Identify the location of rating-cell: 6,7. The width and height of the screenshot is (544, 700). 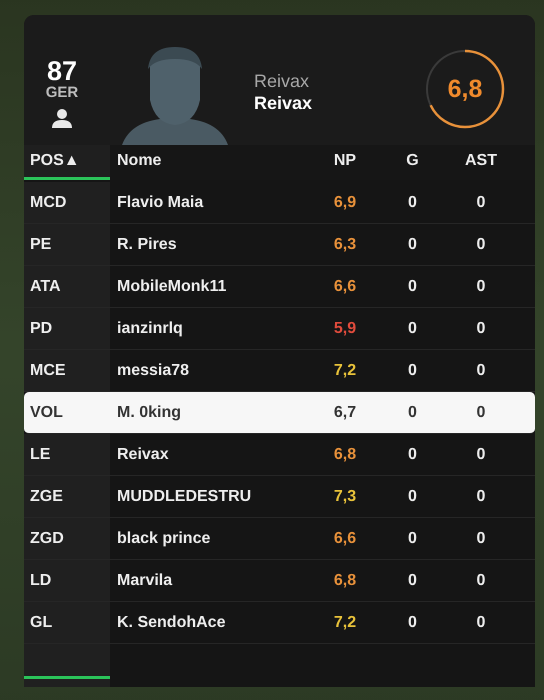
(345, 413).